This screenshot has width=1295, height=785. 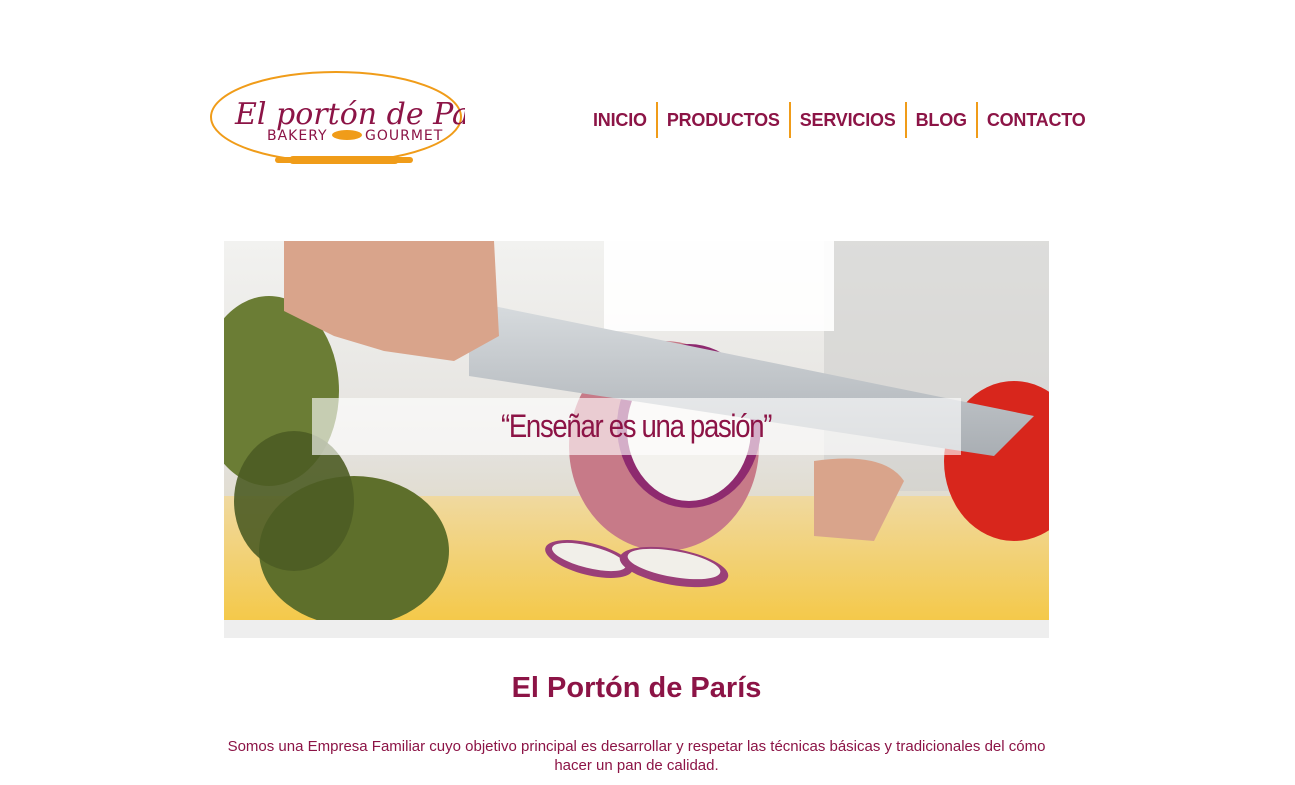 What do you see at coordinates (349, 114) in the screenshot?
I see `logo-script-text: El portón de París` at bounding box center [349, 114].